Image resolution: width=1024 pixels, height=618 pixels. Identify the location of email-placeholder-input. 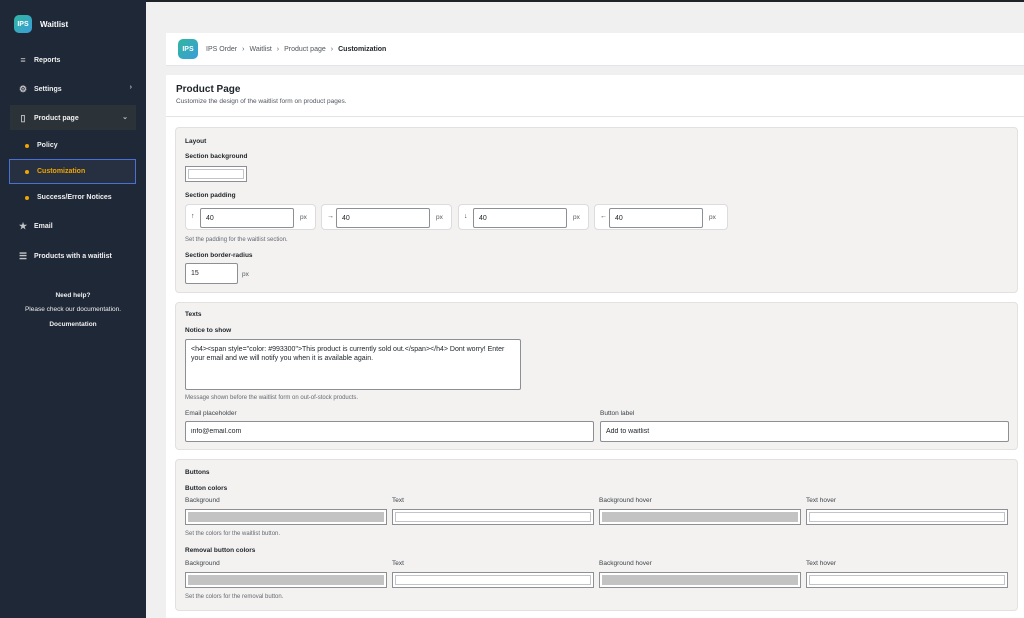
(389, 431).